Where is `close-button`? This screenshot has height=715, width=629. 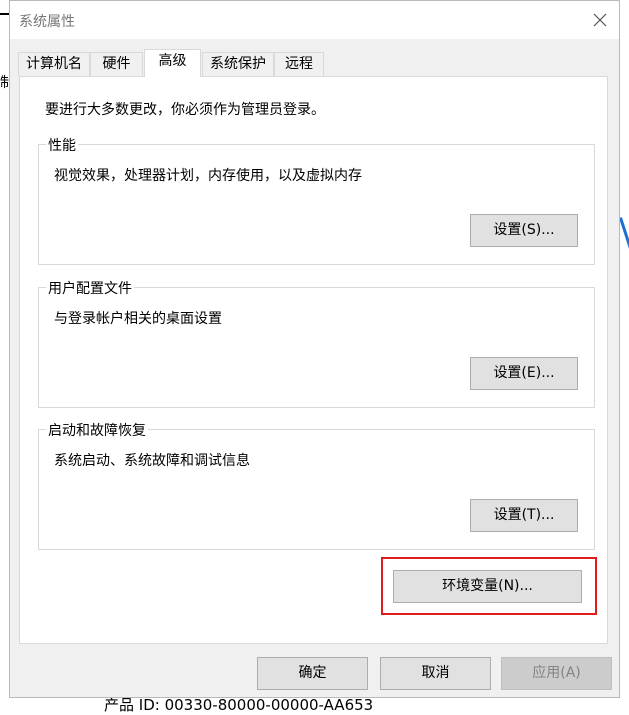 close-button is located at coordinates (600, 20).